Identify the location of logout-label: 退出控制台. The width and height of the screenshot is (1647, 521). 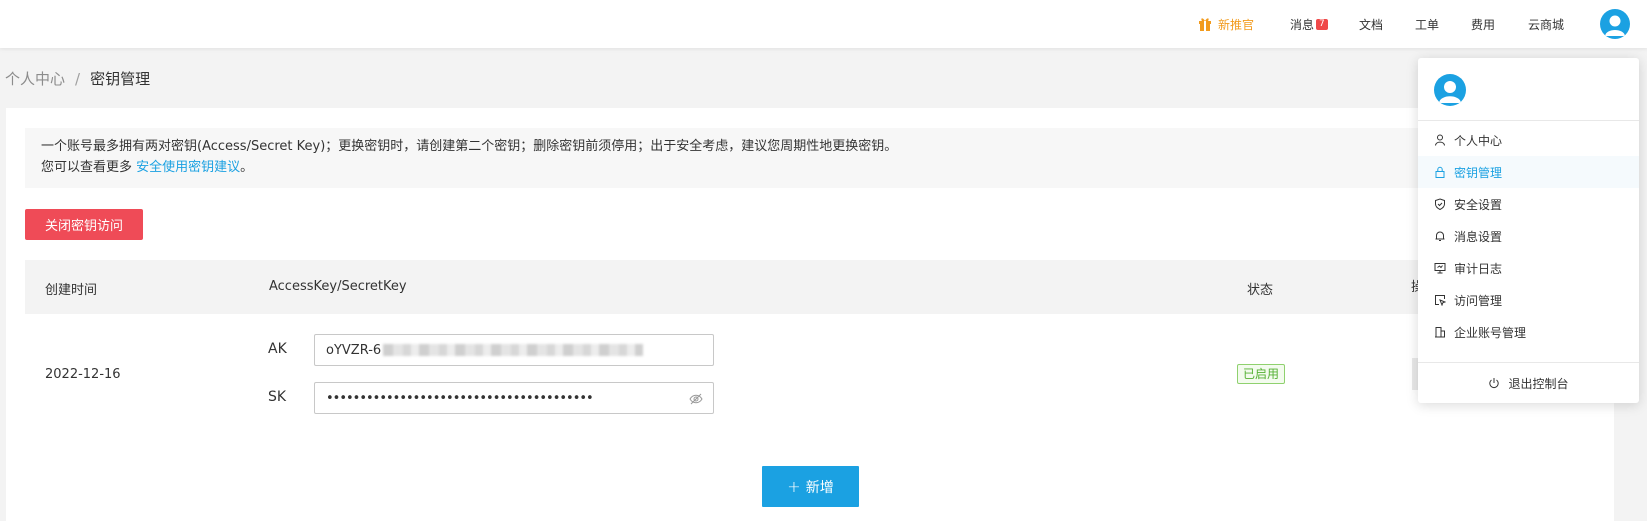
(1538, 383).